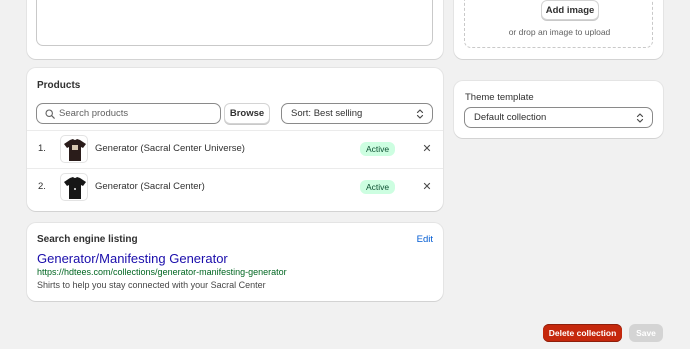 The image size is (690, 349). Describe the element at coordinates (234, 23) in the screenshot. I see `description-editor` at that location.